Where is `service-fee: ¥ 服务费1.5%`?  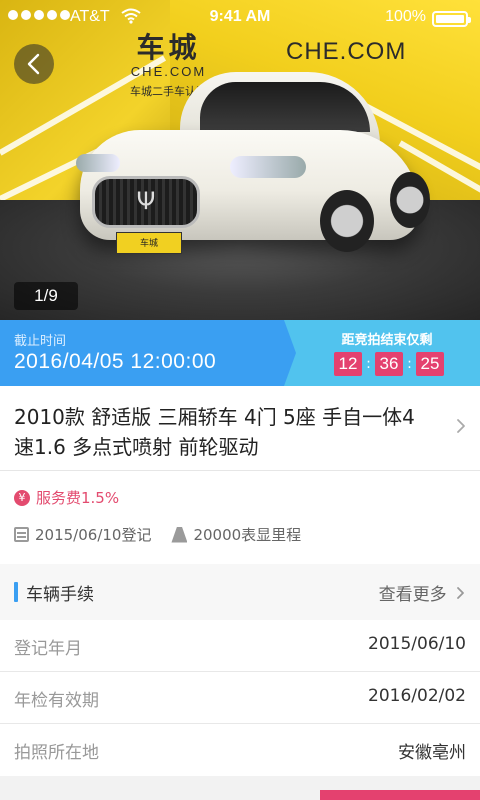 service-fee: ¥ 服务费1.5% is located at coordinates (66, 497).